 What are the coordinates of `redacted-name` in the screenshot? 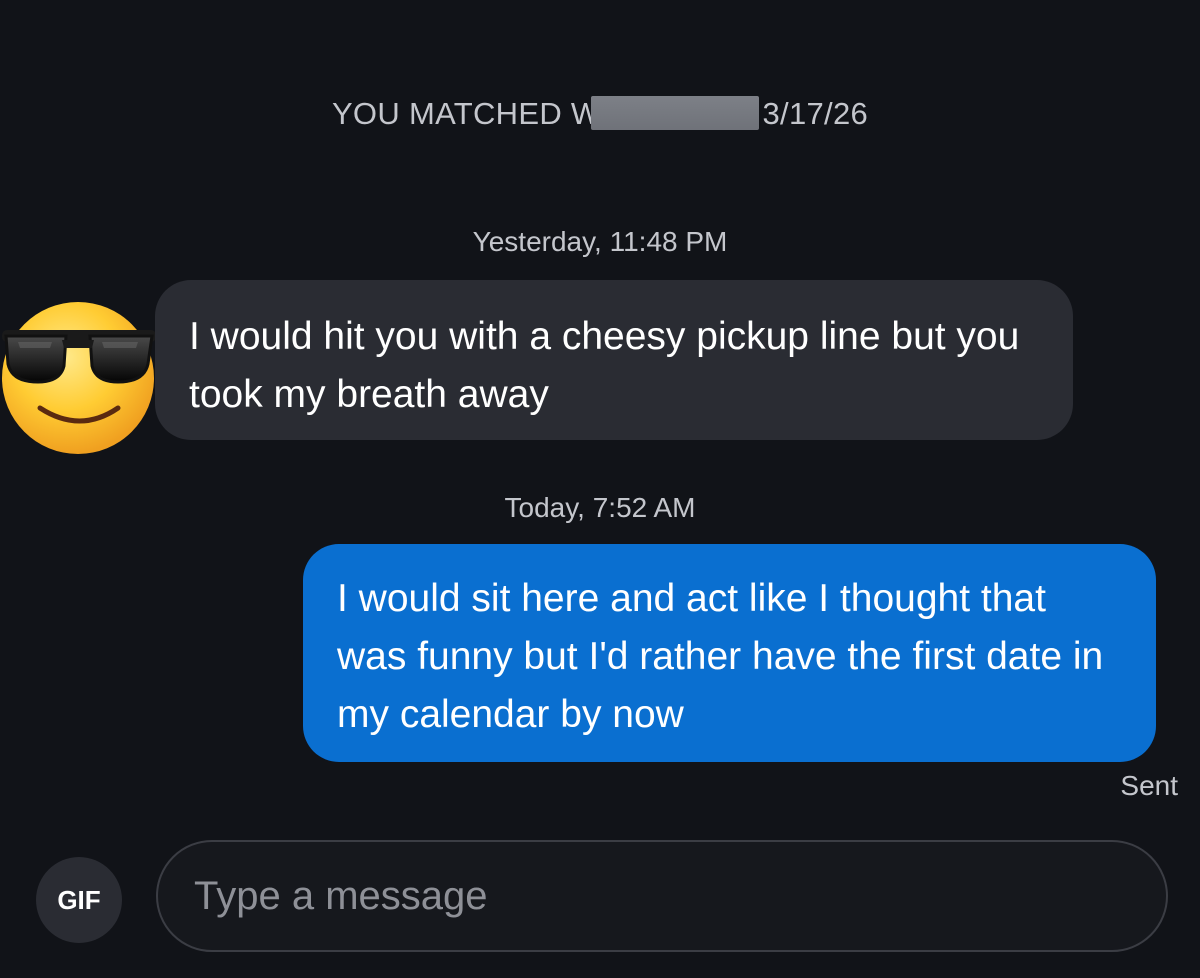 It's located at (674, 113).